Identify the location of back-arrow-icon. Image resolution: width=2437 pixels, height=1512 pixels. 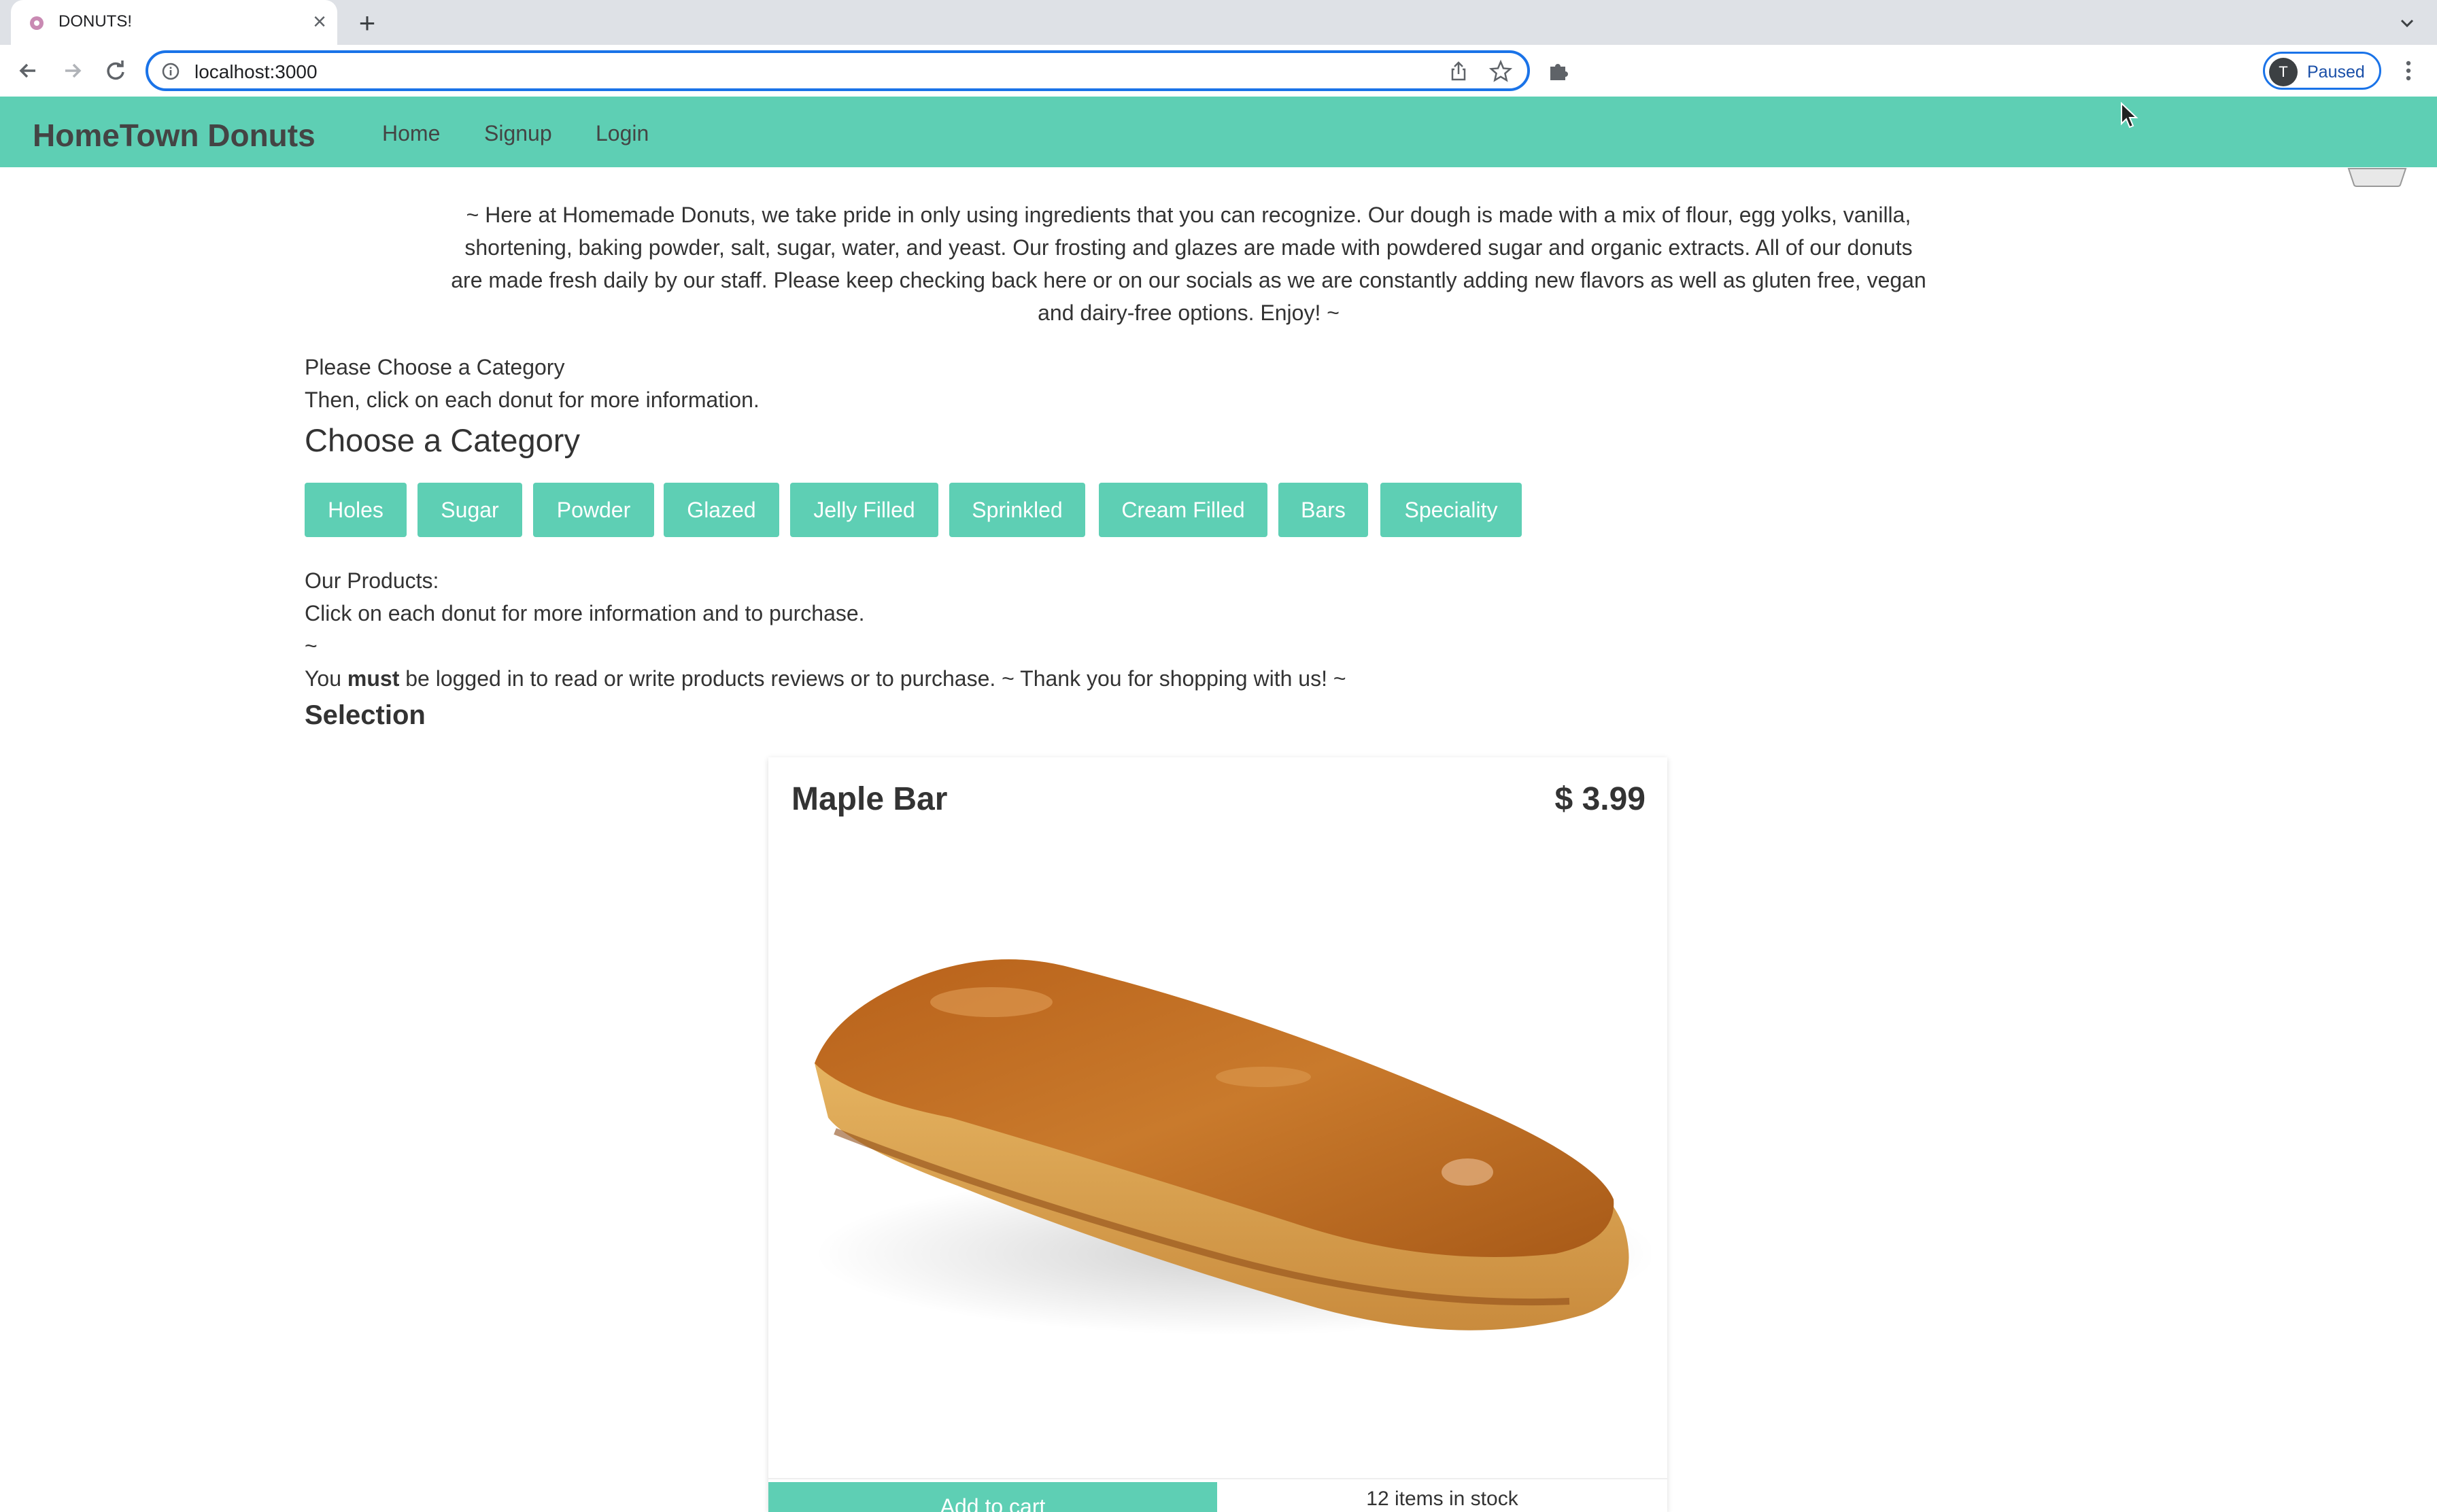
(28, 70).